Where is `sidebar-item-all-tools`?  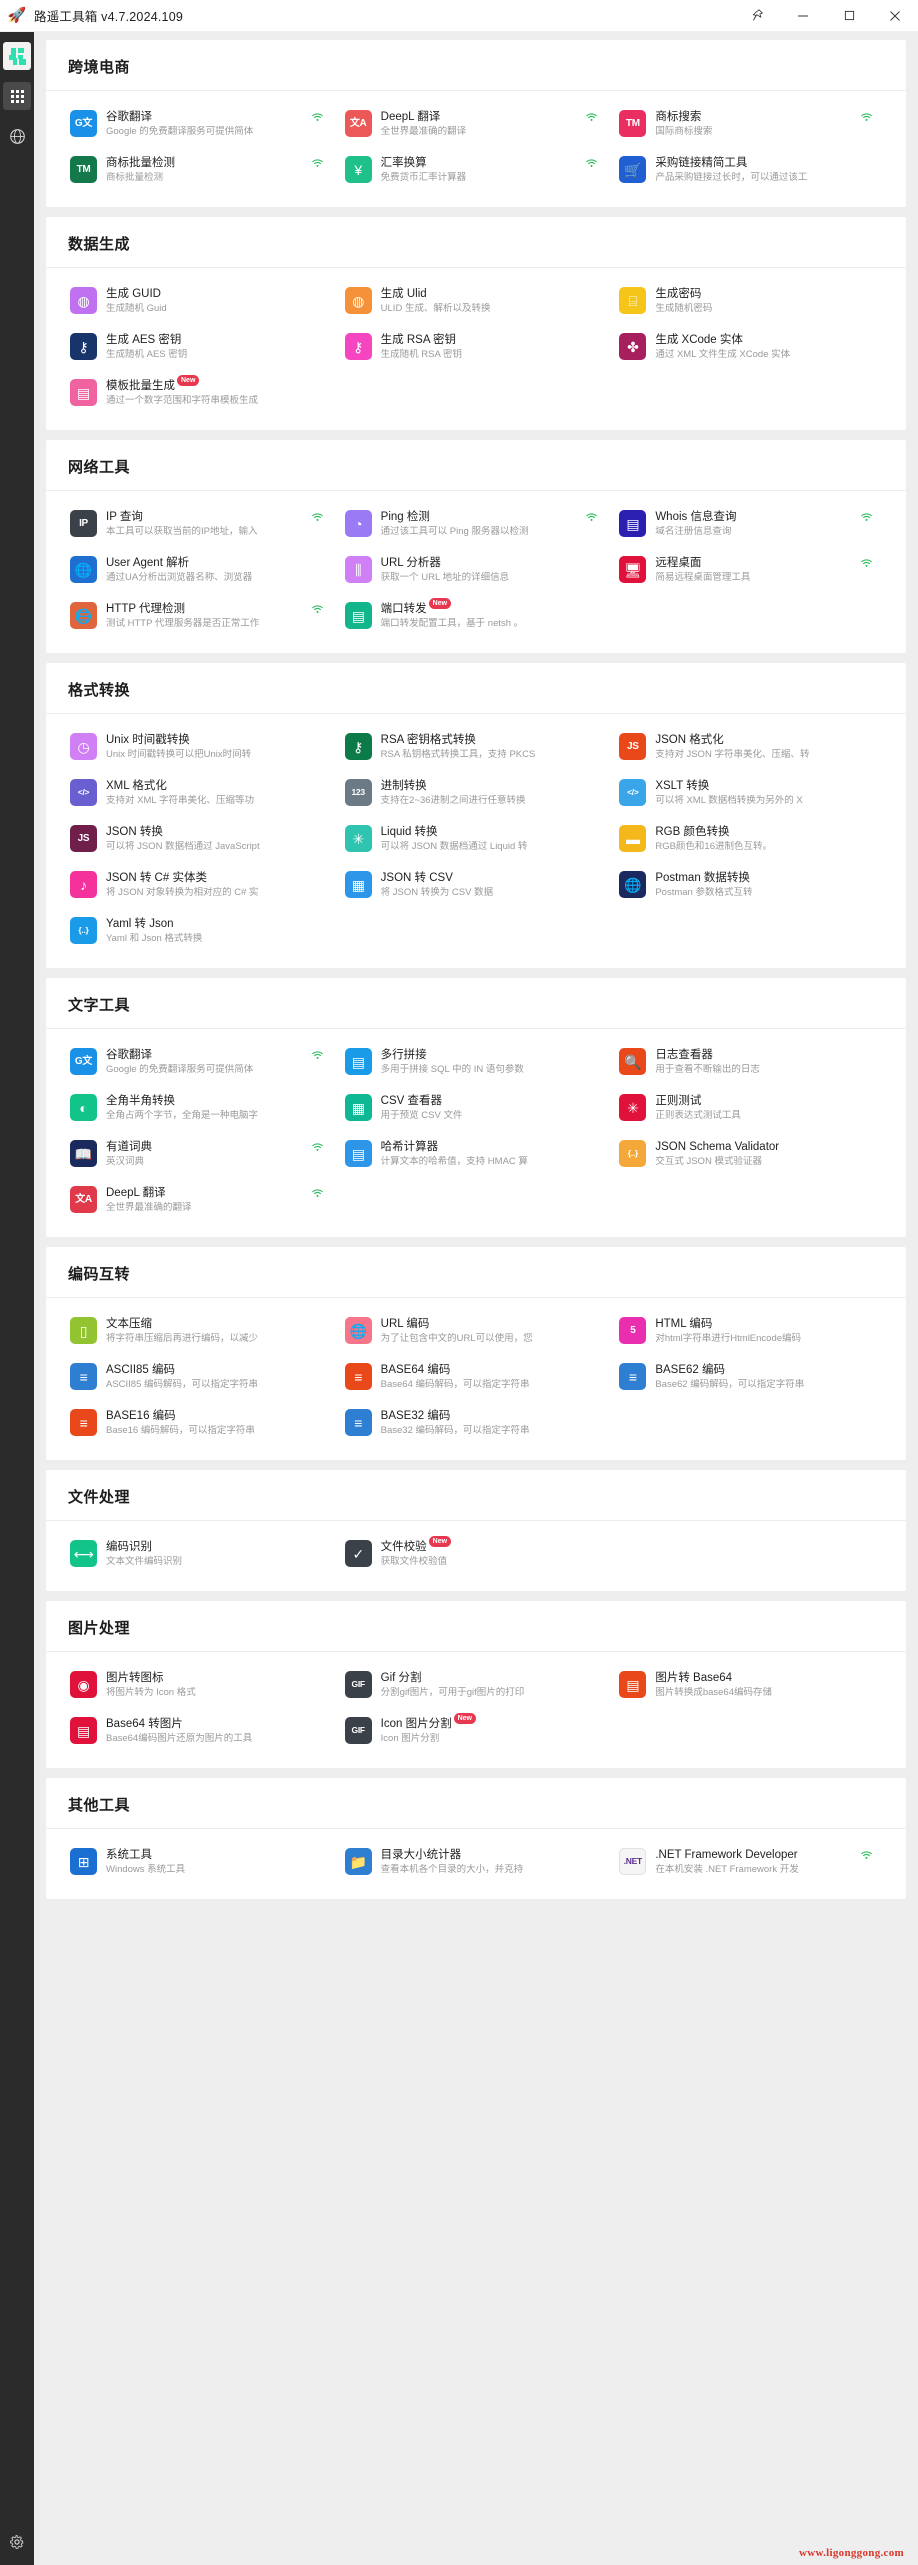
sidebar-item-all-tools is located at coordinates (17, 96).